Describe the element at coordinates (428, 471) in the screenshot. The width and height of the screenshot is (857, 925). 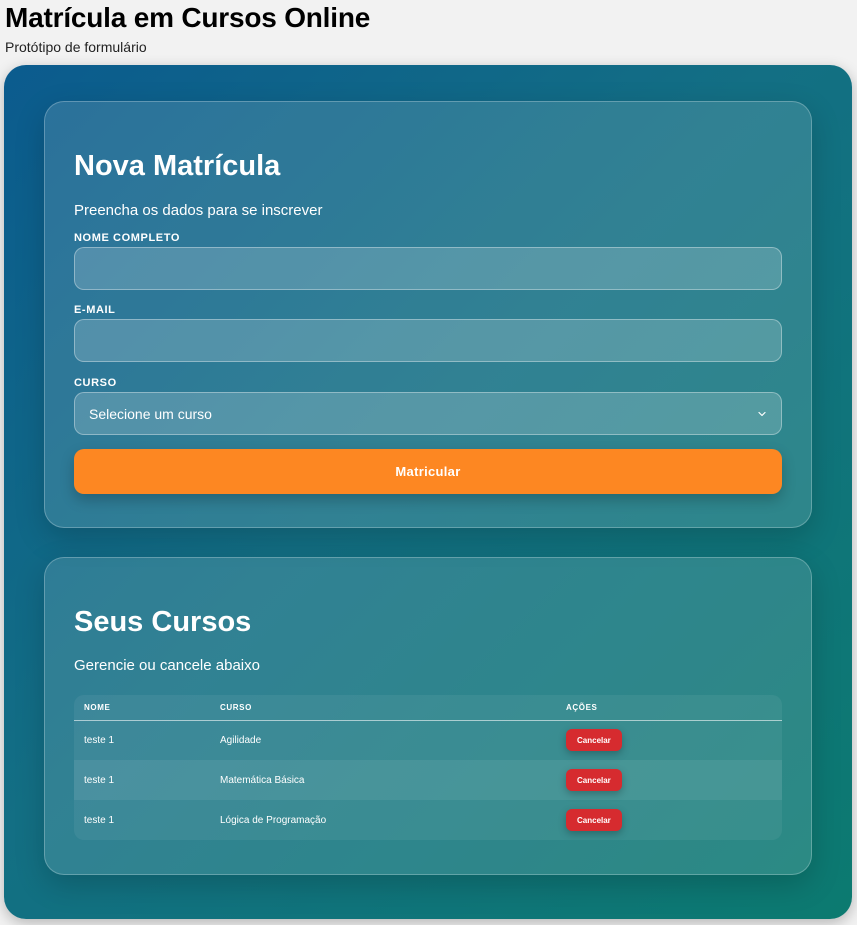
I see `enroll-button: Matricular` at that location.